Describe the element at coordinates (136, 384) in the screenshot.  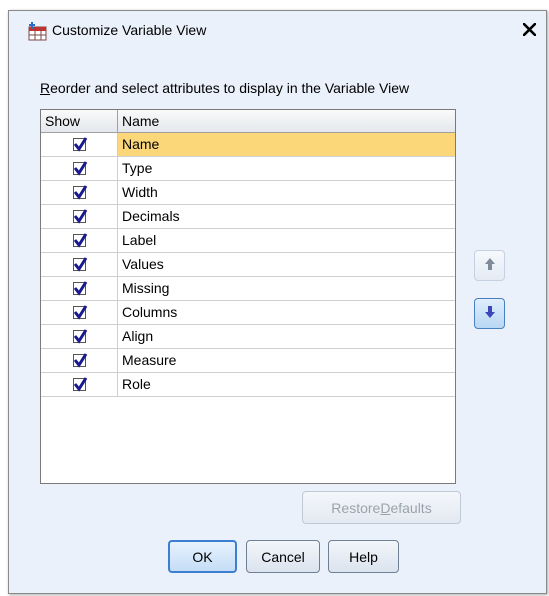
I see `attribute-name-cell: Role` at that location.